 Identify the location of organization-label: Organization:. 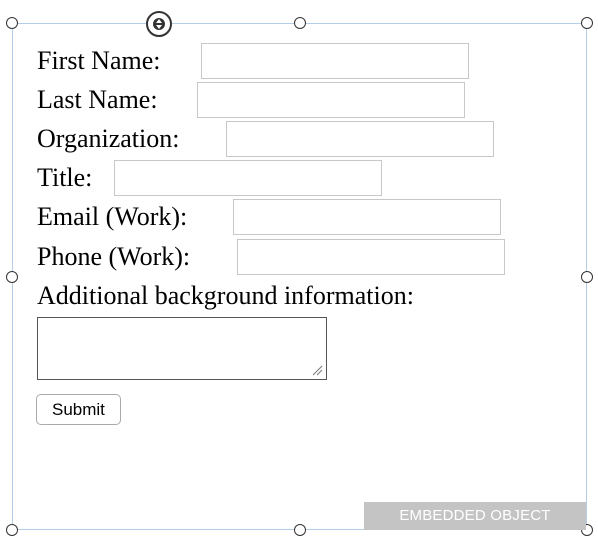
(108, 138).